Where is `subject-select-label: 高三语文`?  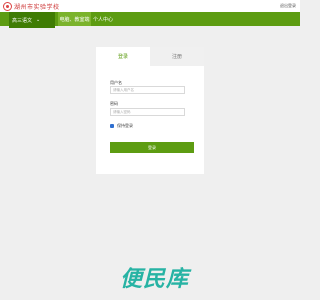 subject-select-label: 高三语文 is located at coordinates (22, 20).